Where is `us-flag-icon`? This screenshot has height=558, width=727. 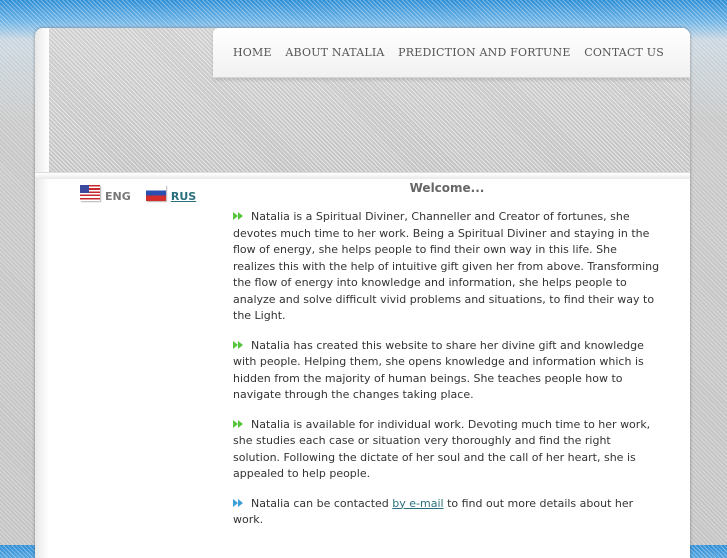 us-flag-icon is located at coordinates (90, 193).